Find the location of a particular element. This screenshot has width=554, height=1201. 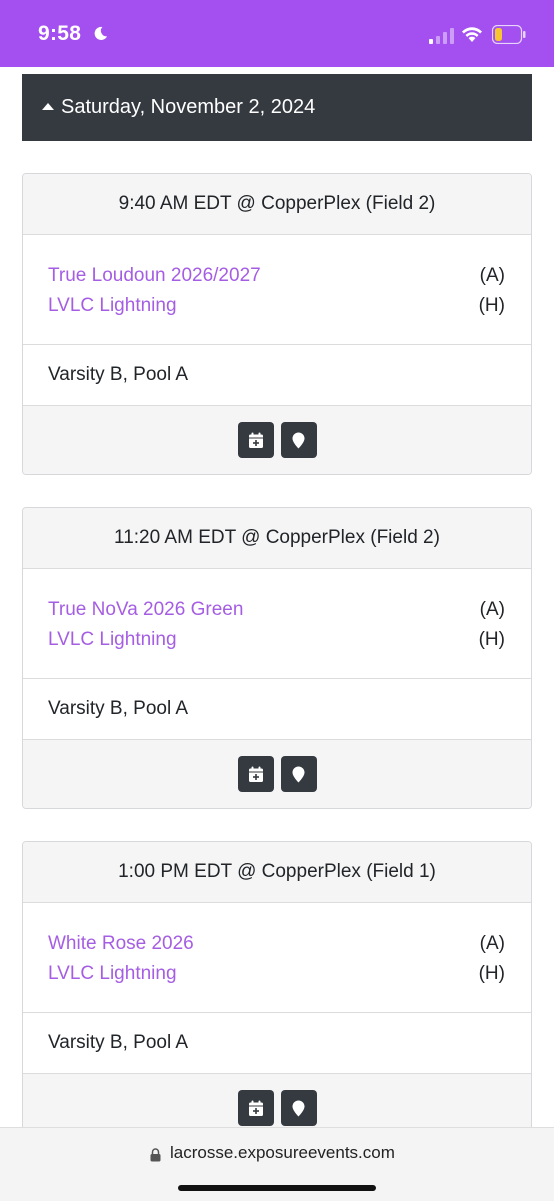

day-header-toggle: Saturday, November 2, 2024 is located at coordinates (277, 107).